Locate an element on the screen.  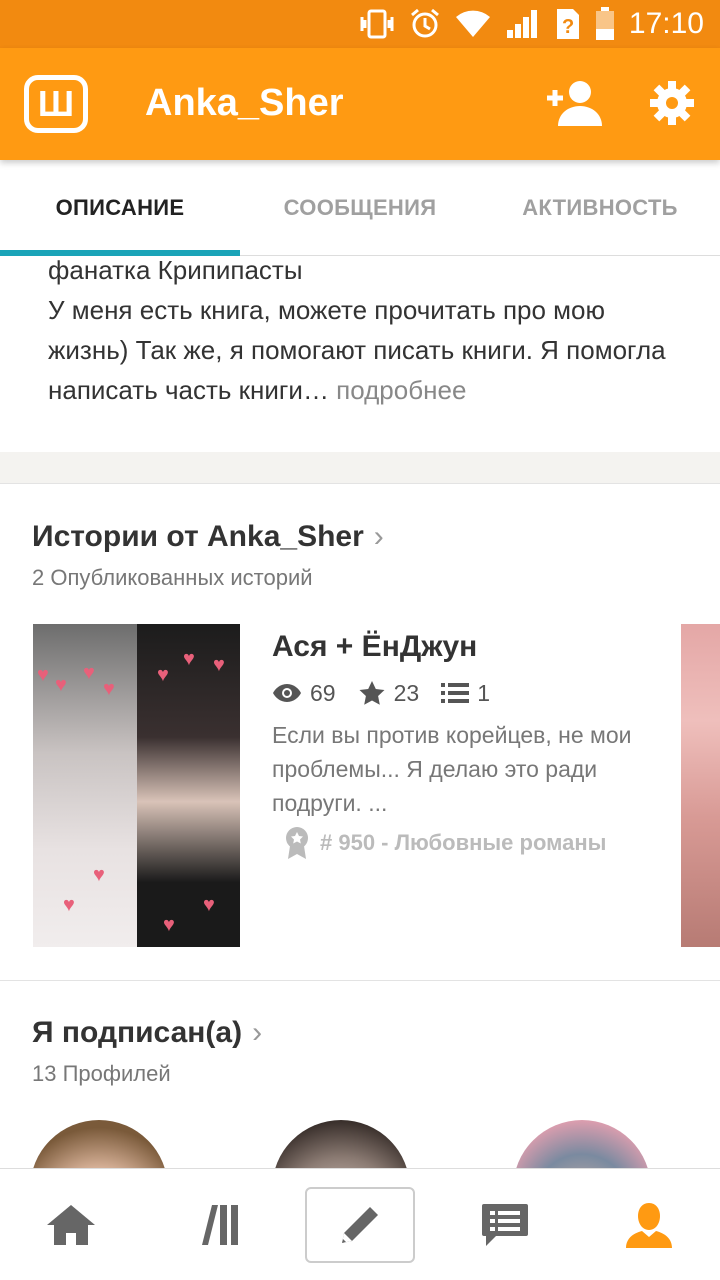
nav-home is located at coordinates (71, 1225).